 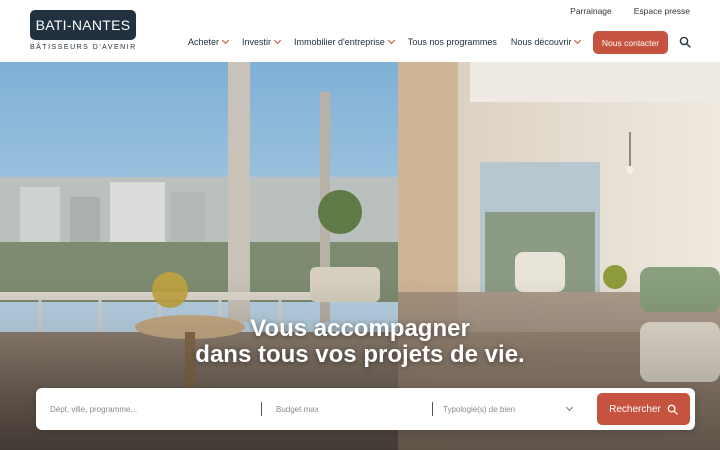 I want to click on nav-item-tous-nos-programmes: Tous nos programmes, so click(x=452, y=42).